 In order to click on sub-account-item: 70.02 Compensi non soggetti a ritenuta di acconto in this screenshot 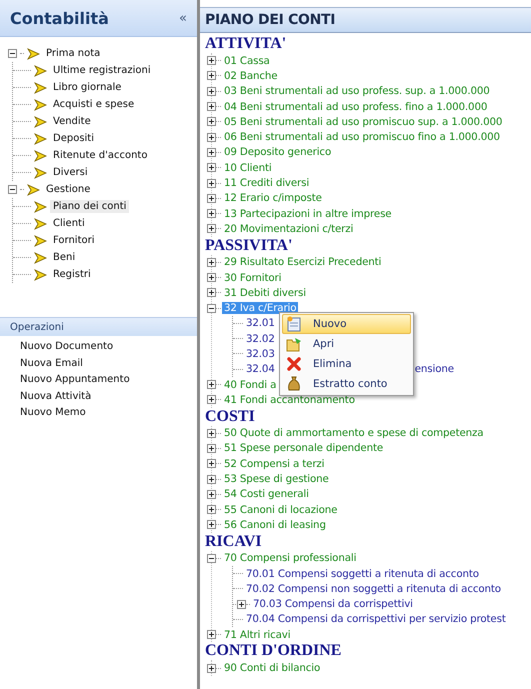, I will do `click(373, 588)`.